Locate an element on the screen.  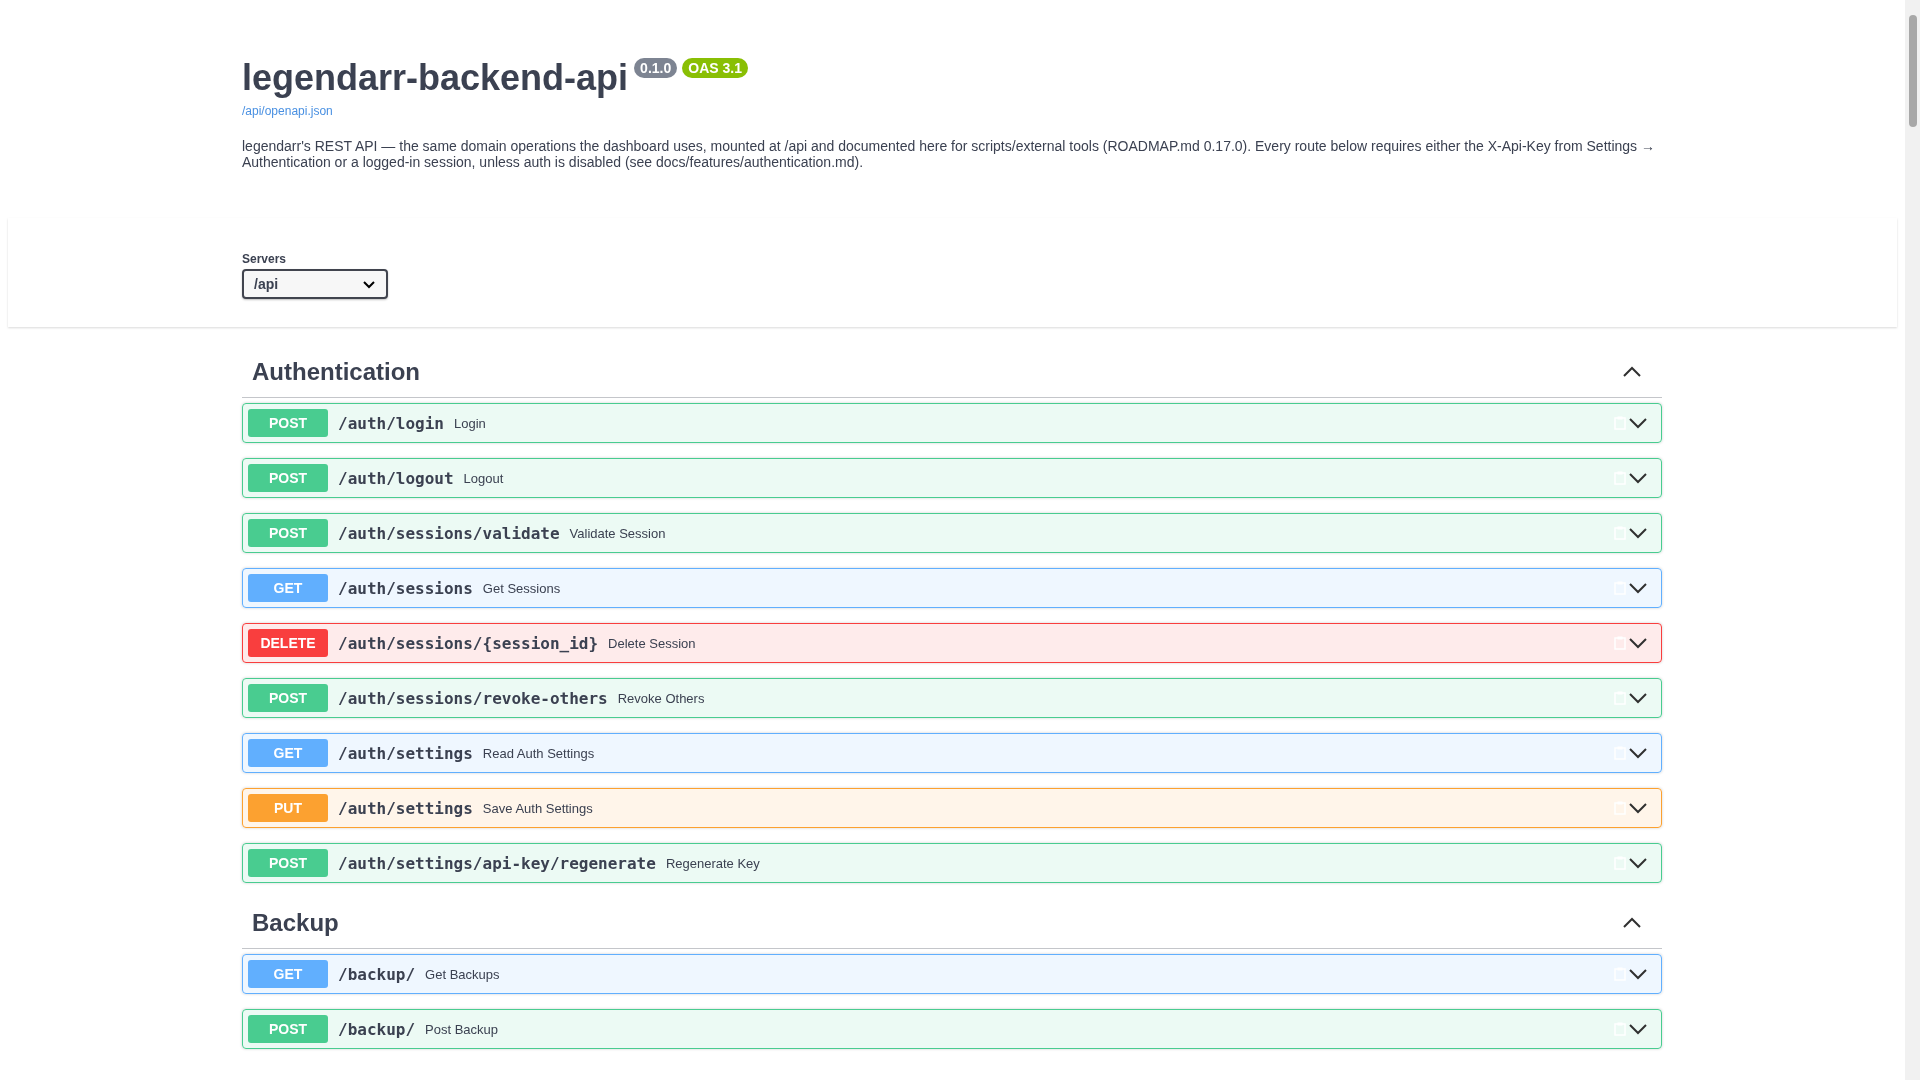
oas-badge: OAS 3.1 is located at coordinates (715, 68).